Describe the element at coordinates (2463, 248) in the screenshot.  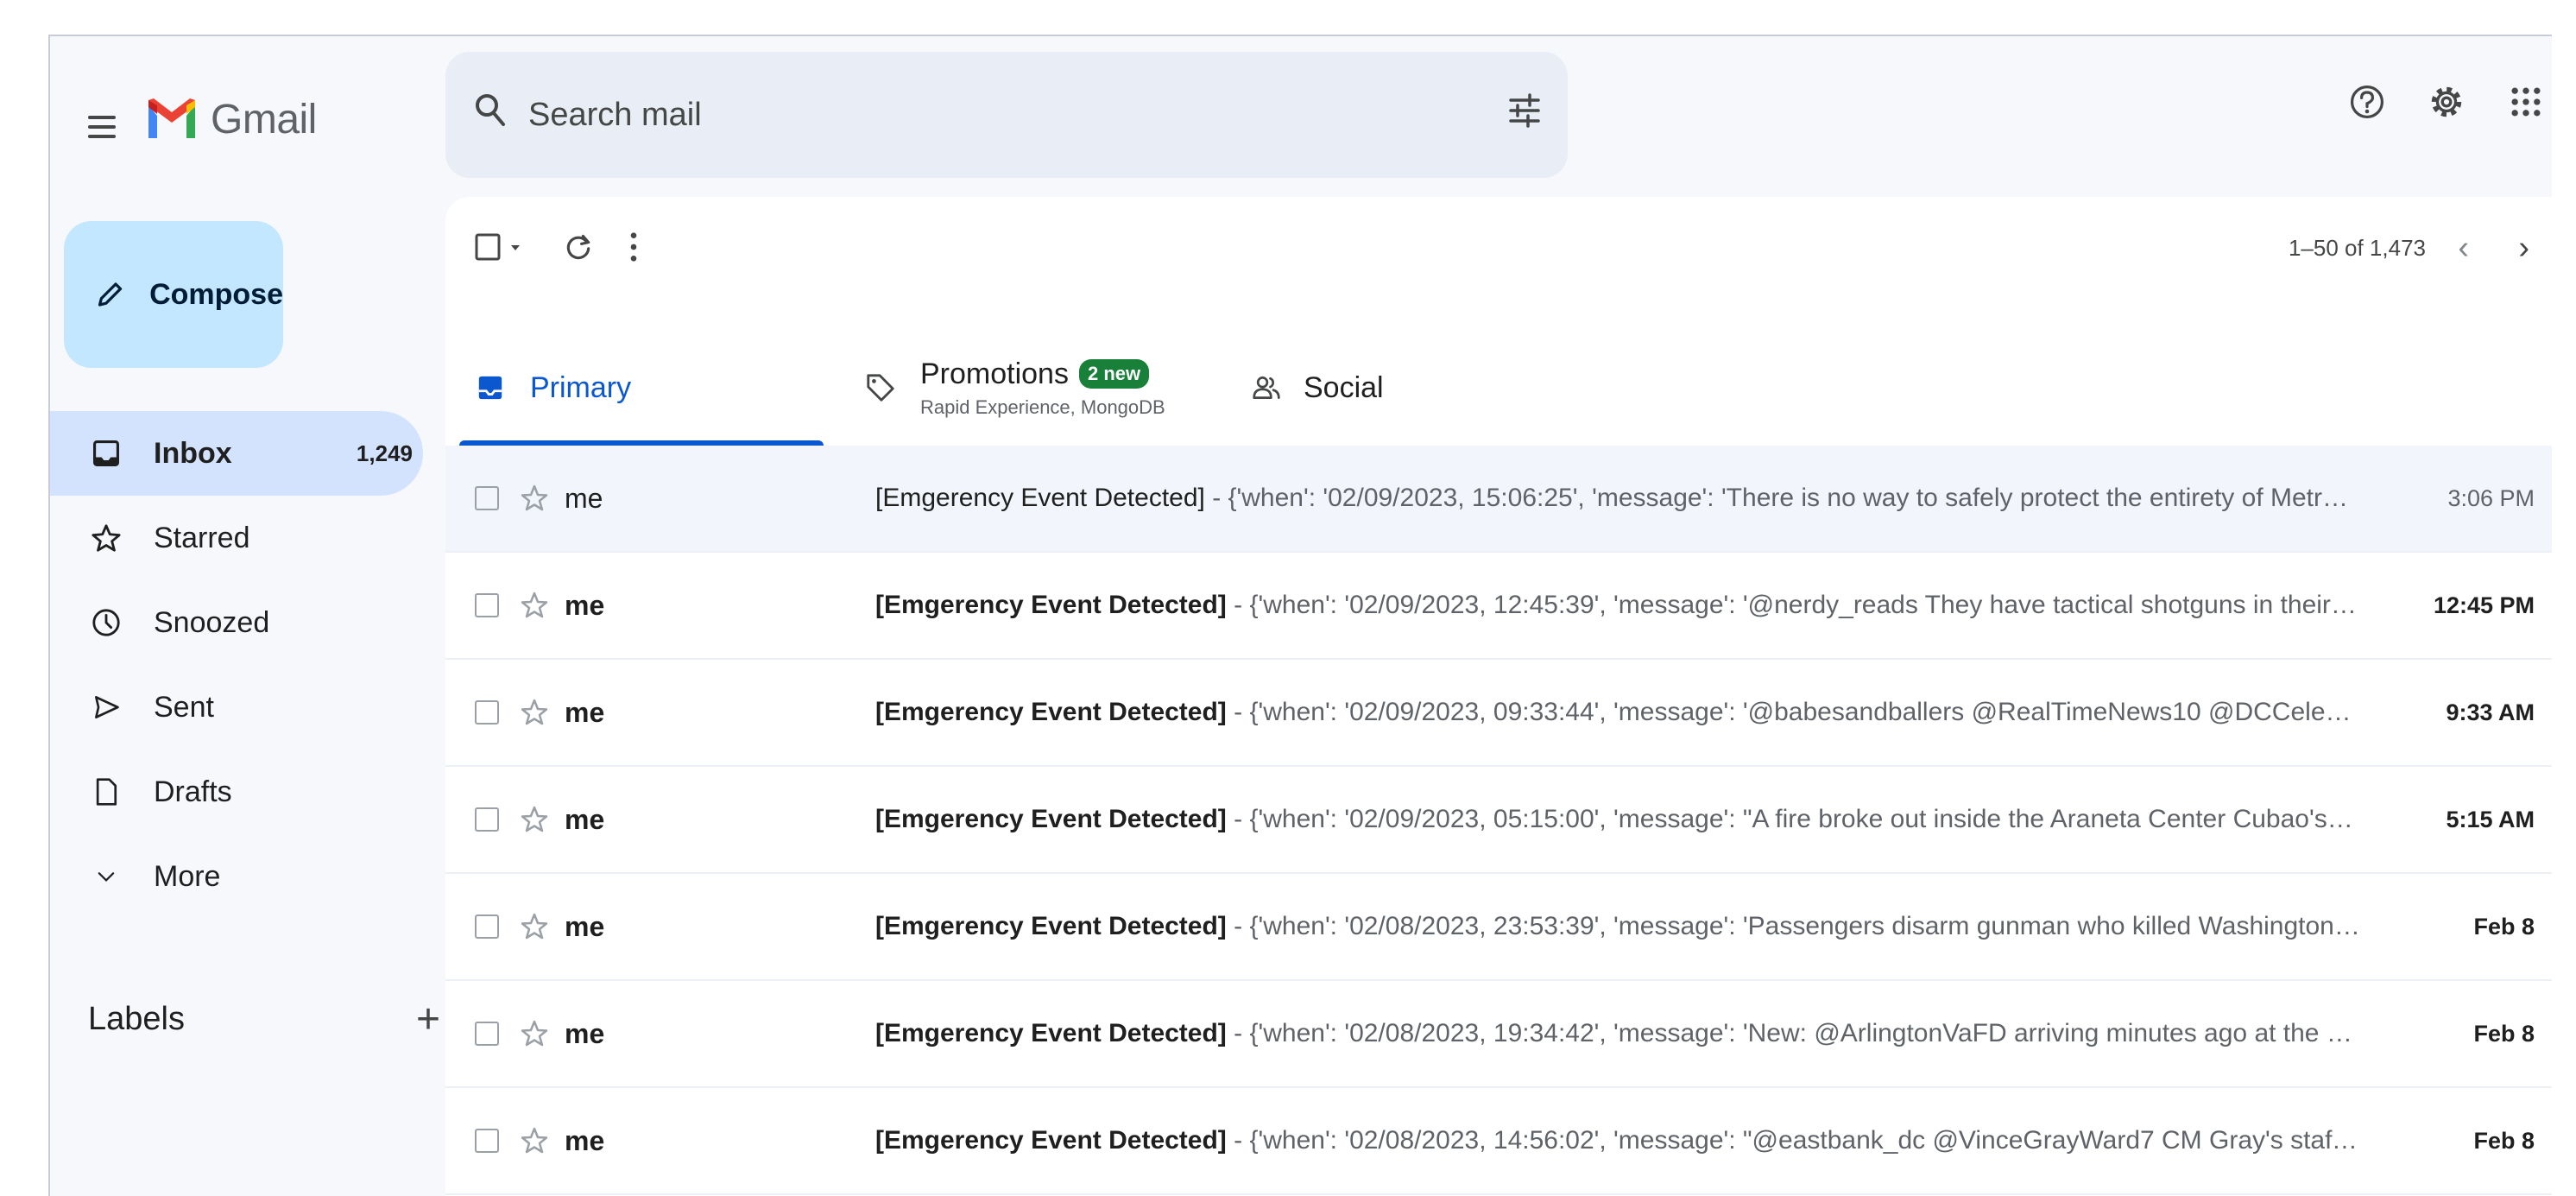
I see `previous-page-button: ‹` at that location.